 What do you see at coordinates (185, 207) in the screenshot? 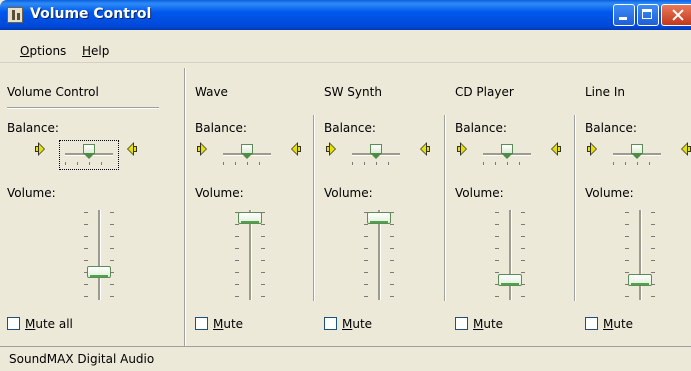
I see `master-divider` at bounding box center [185, 207].